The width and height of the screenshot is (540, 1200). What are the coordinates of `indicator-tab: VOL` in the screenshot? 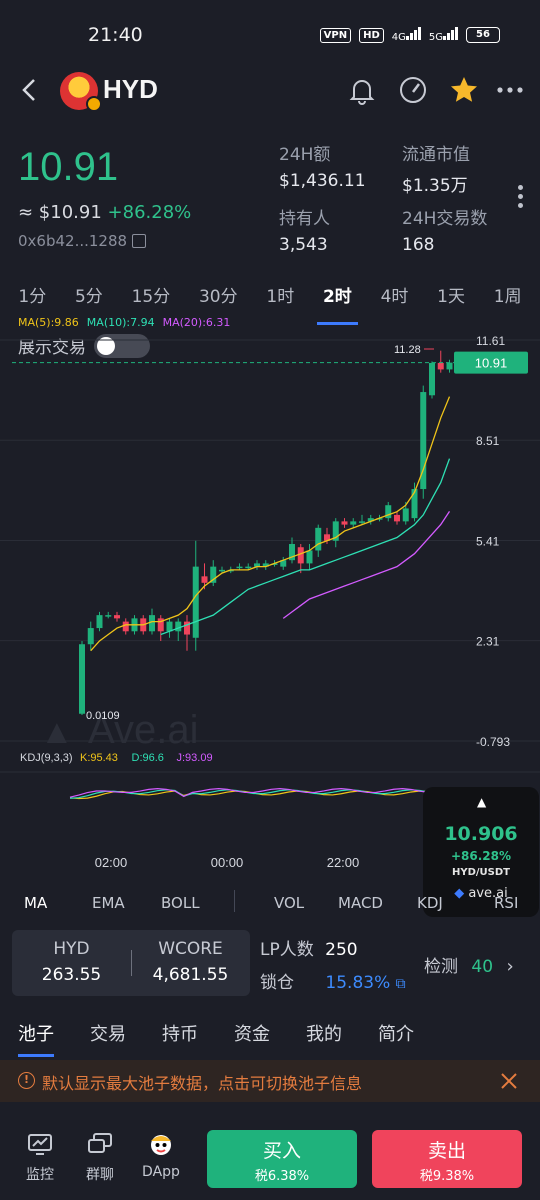 It's located at (289, 903).